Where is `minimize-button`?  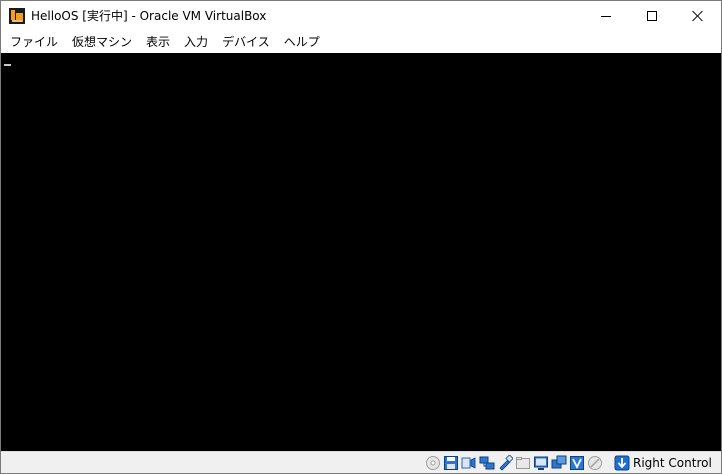 minimize-button is located at coordinates (606, 16).